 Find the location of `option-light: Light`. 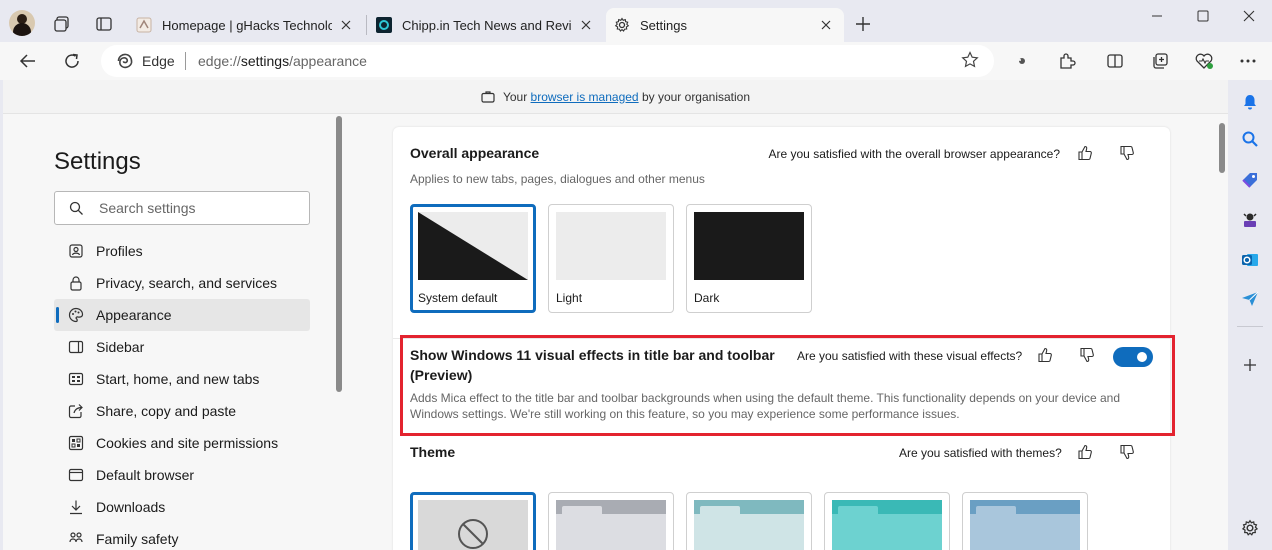

option-light: Light is located at coordinates (611, 258).